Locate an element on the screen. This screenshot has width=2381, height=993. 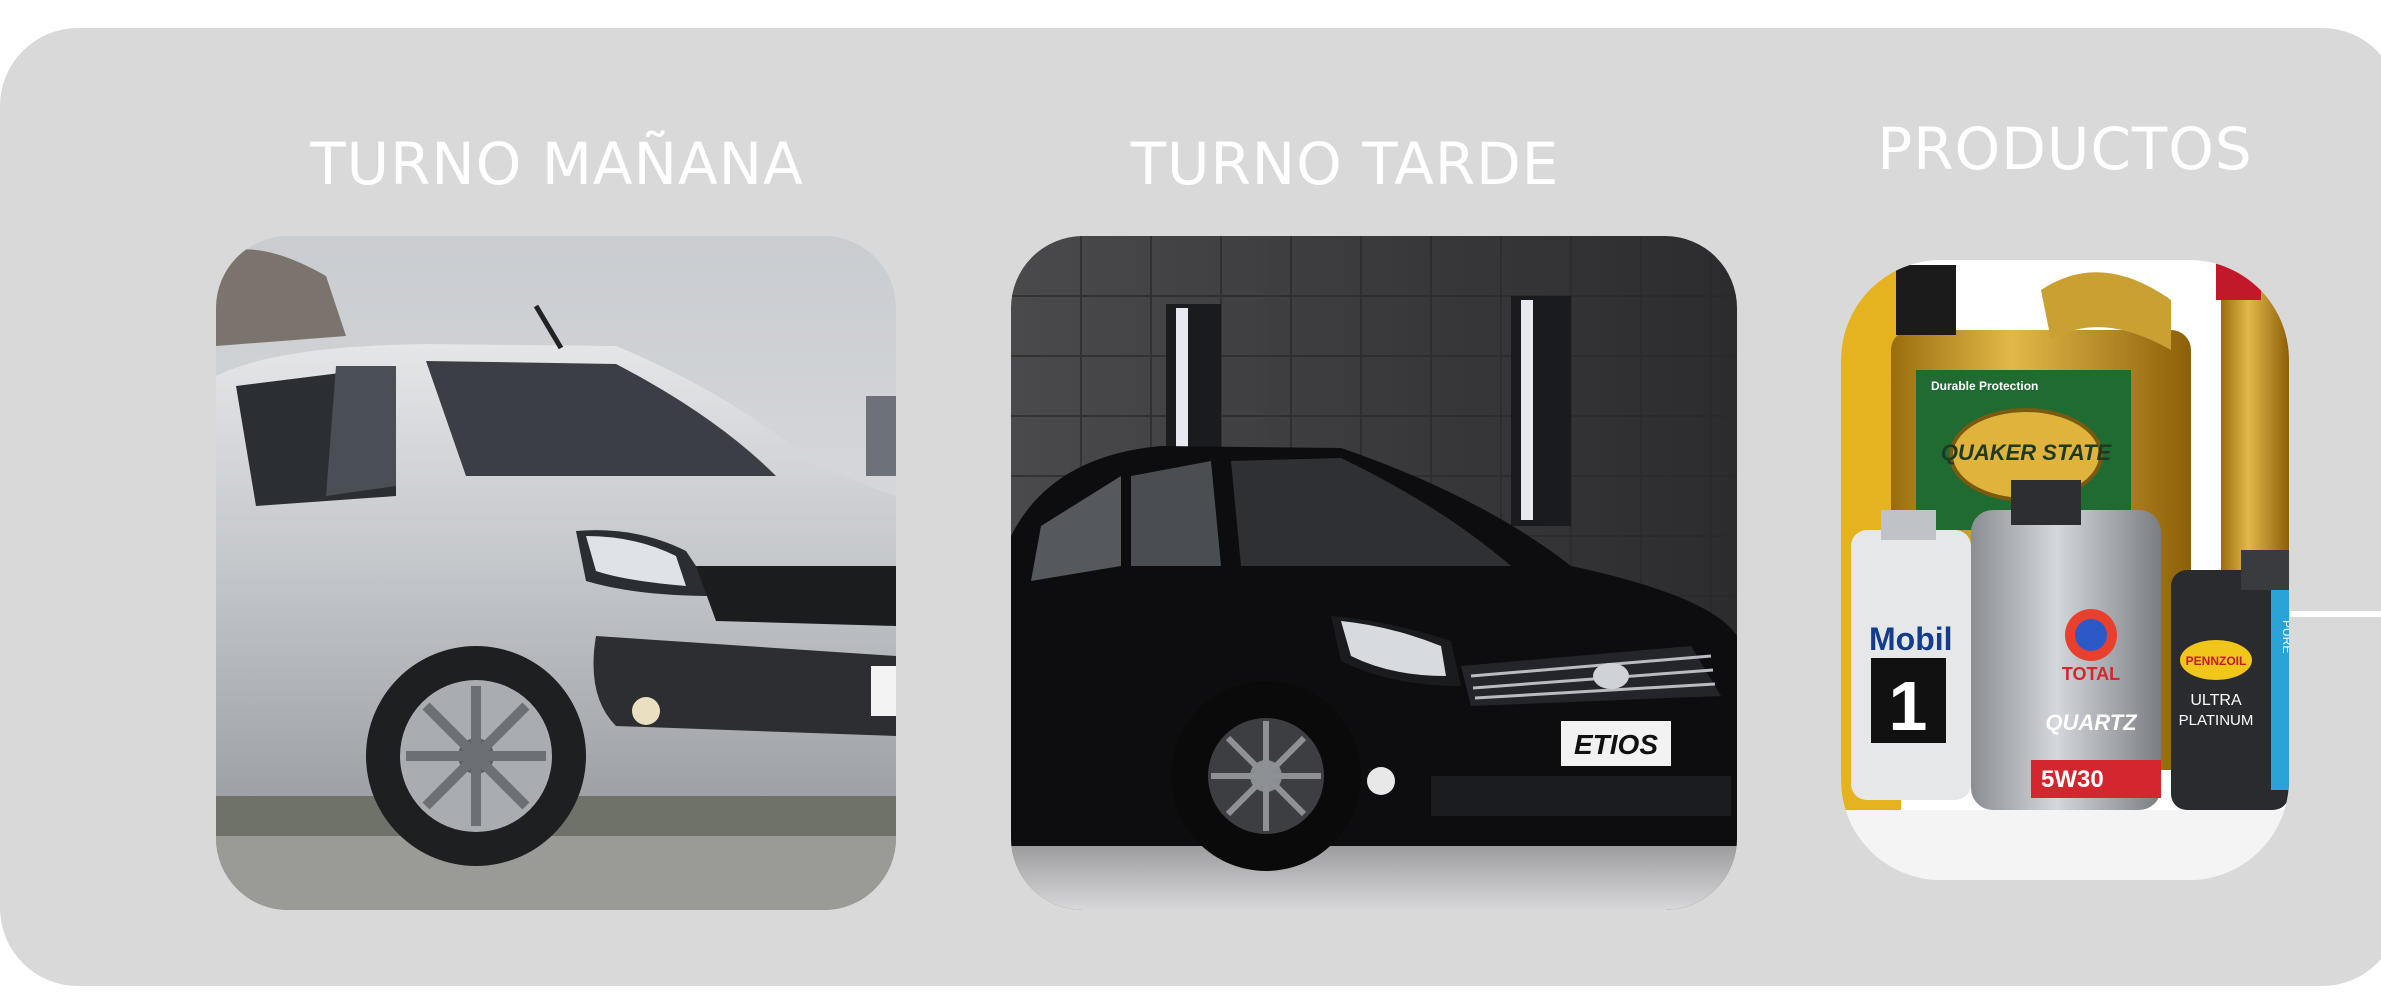
license-plate-text: ETIOS is located at coordinates (1616, 744).